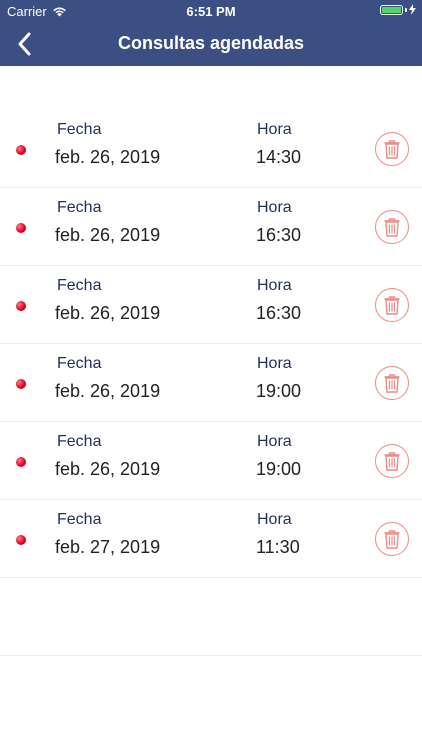 Image resolution: width=422 pixels, height=750 pixels. Describe the element at coordinates (211, 149) in the screenshot. I see `appointment-row: Fecha feb. 26, 2019 Hora 14:30` at that location.